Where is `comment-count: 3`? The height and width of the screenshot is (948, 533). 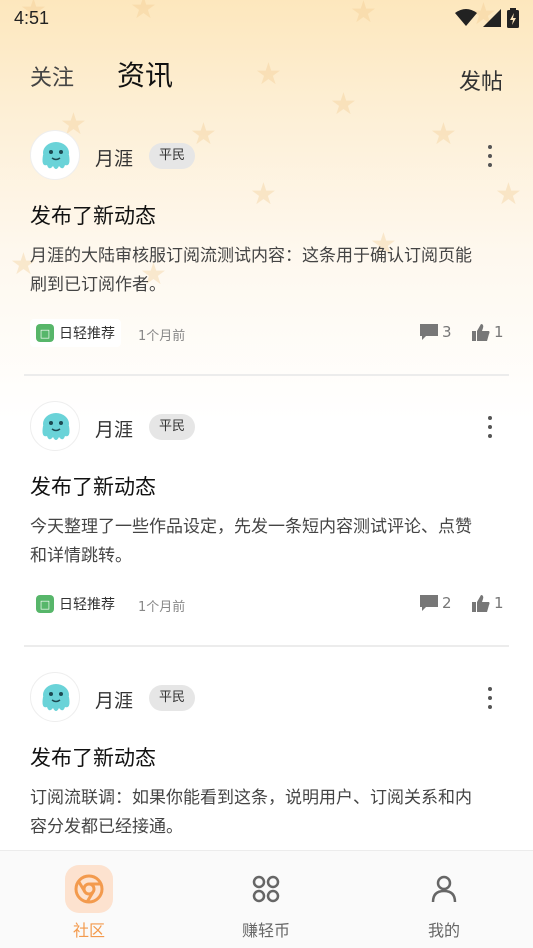
comment-count: 3 is located at coordinates (447, 332).